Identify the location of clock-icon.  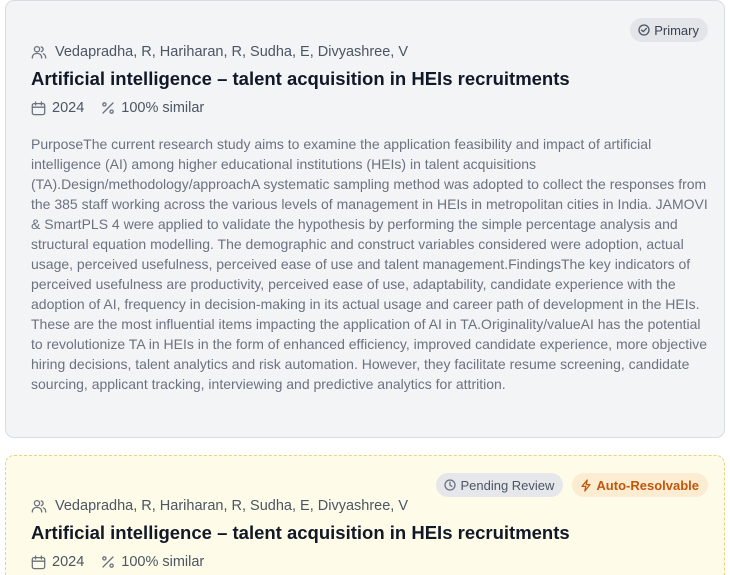
(450, 485).